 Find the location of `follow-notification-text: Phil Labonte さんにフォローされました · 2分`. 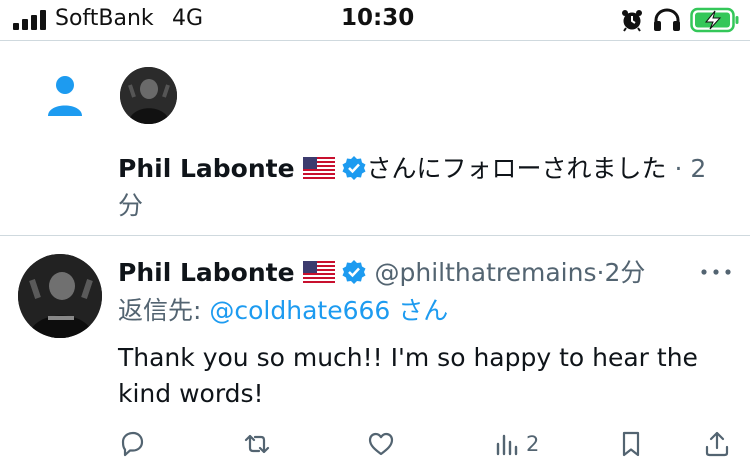

follow-notification-text: Phil Labonte さんにフォローされました · 2分 is located at coordinates (423, 187).